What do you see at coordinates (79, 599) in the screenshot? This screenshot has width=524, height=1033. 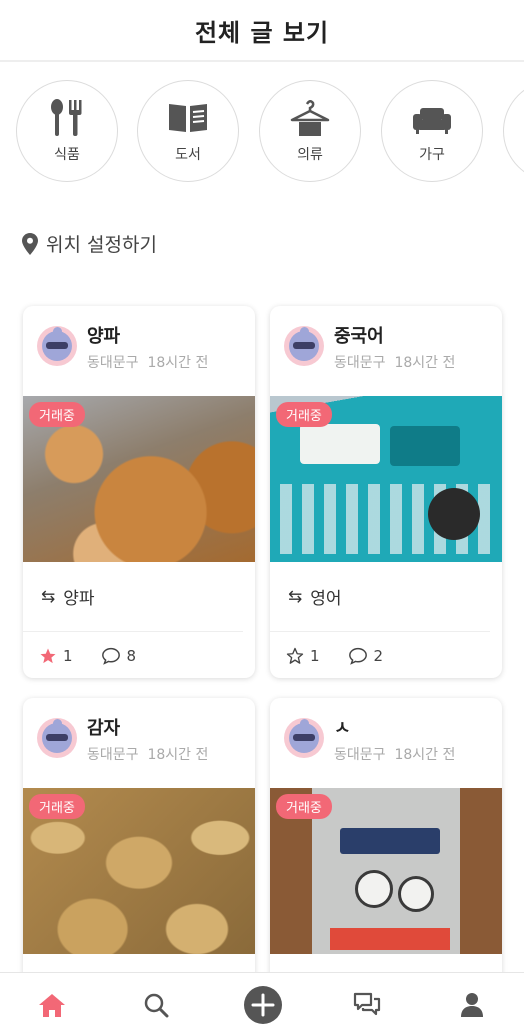 I see `exchange-label: 양파` at bounding box center [79, 599].